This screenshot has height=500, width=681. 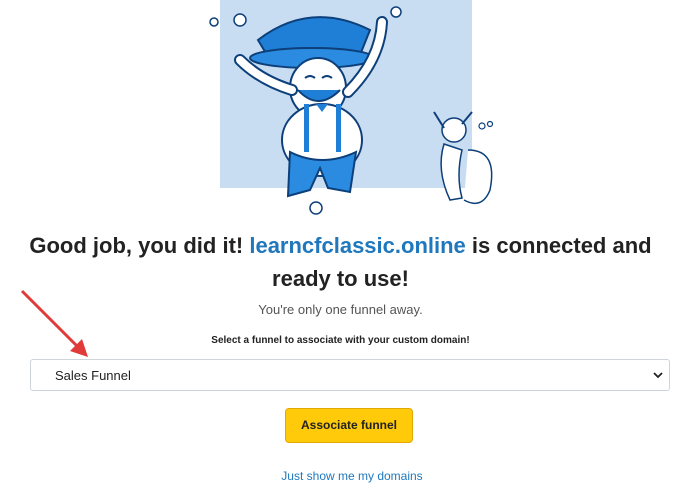 What do you see at coordinates (54, 323) in the screenshot?
I see `red-arrow-annotation-icon` at bounding box center [54, 323].